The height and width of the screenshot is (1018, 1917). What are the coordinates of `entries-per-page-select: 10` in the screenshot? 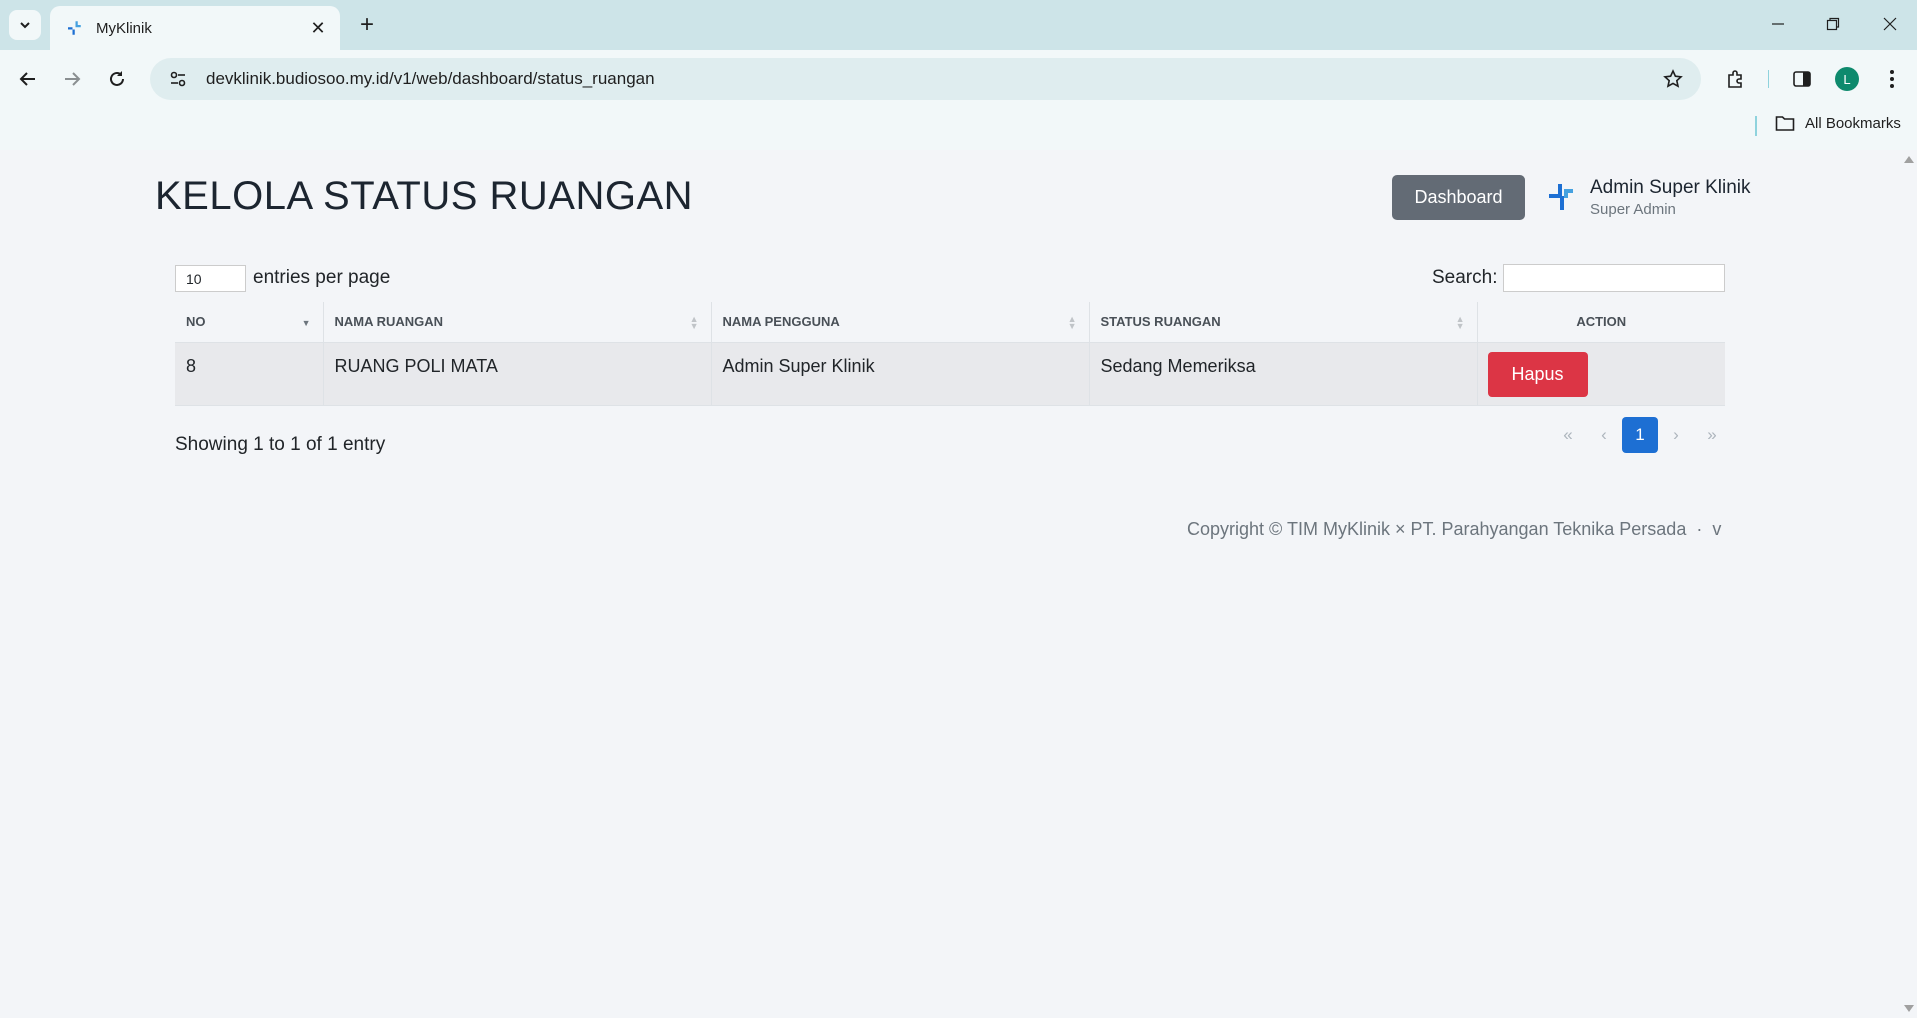 It's located at (210, 278).